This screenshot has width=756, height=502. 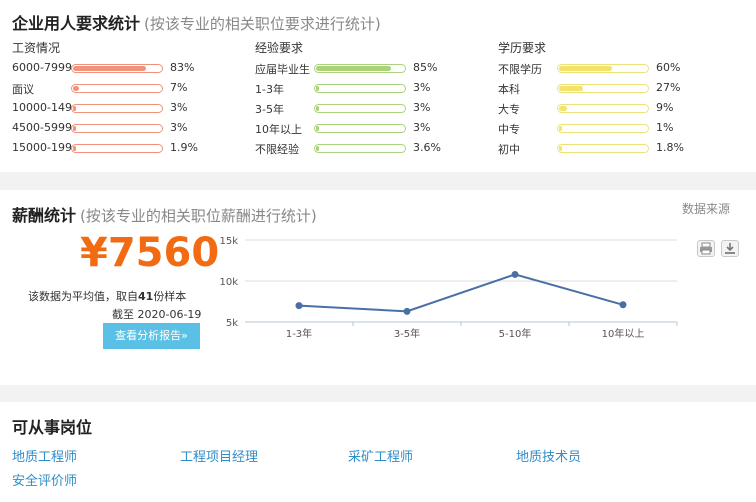 I want to click on requirement-label: 不限学历, so click(x=520, y=69).